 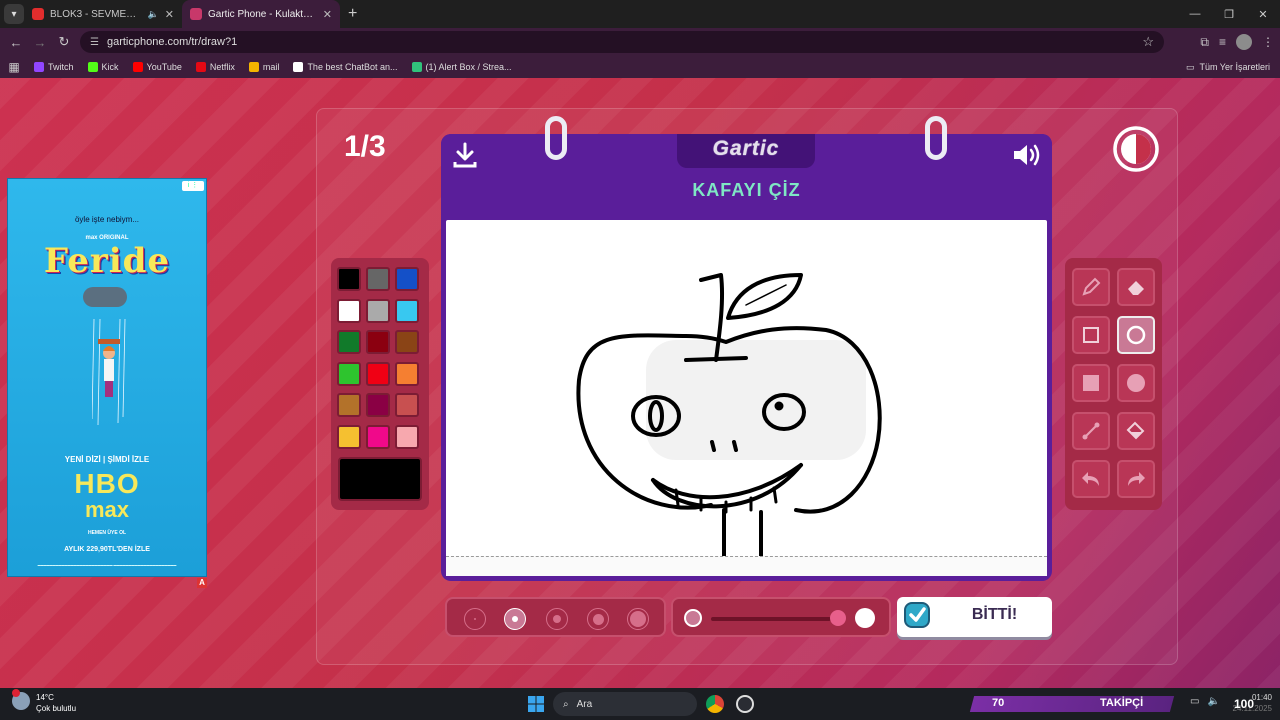 What do you see at coordinates (40, 42) in the screenshot?
I see `forward-button: →` at bounding box center [40, 42].